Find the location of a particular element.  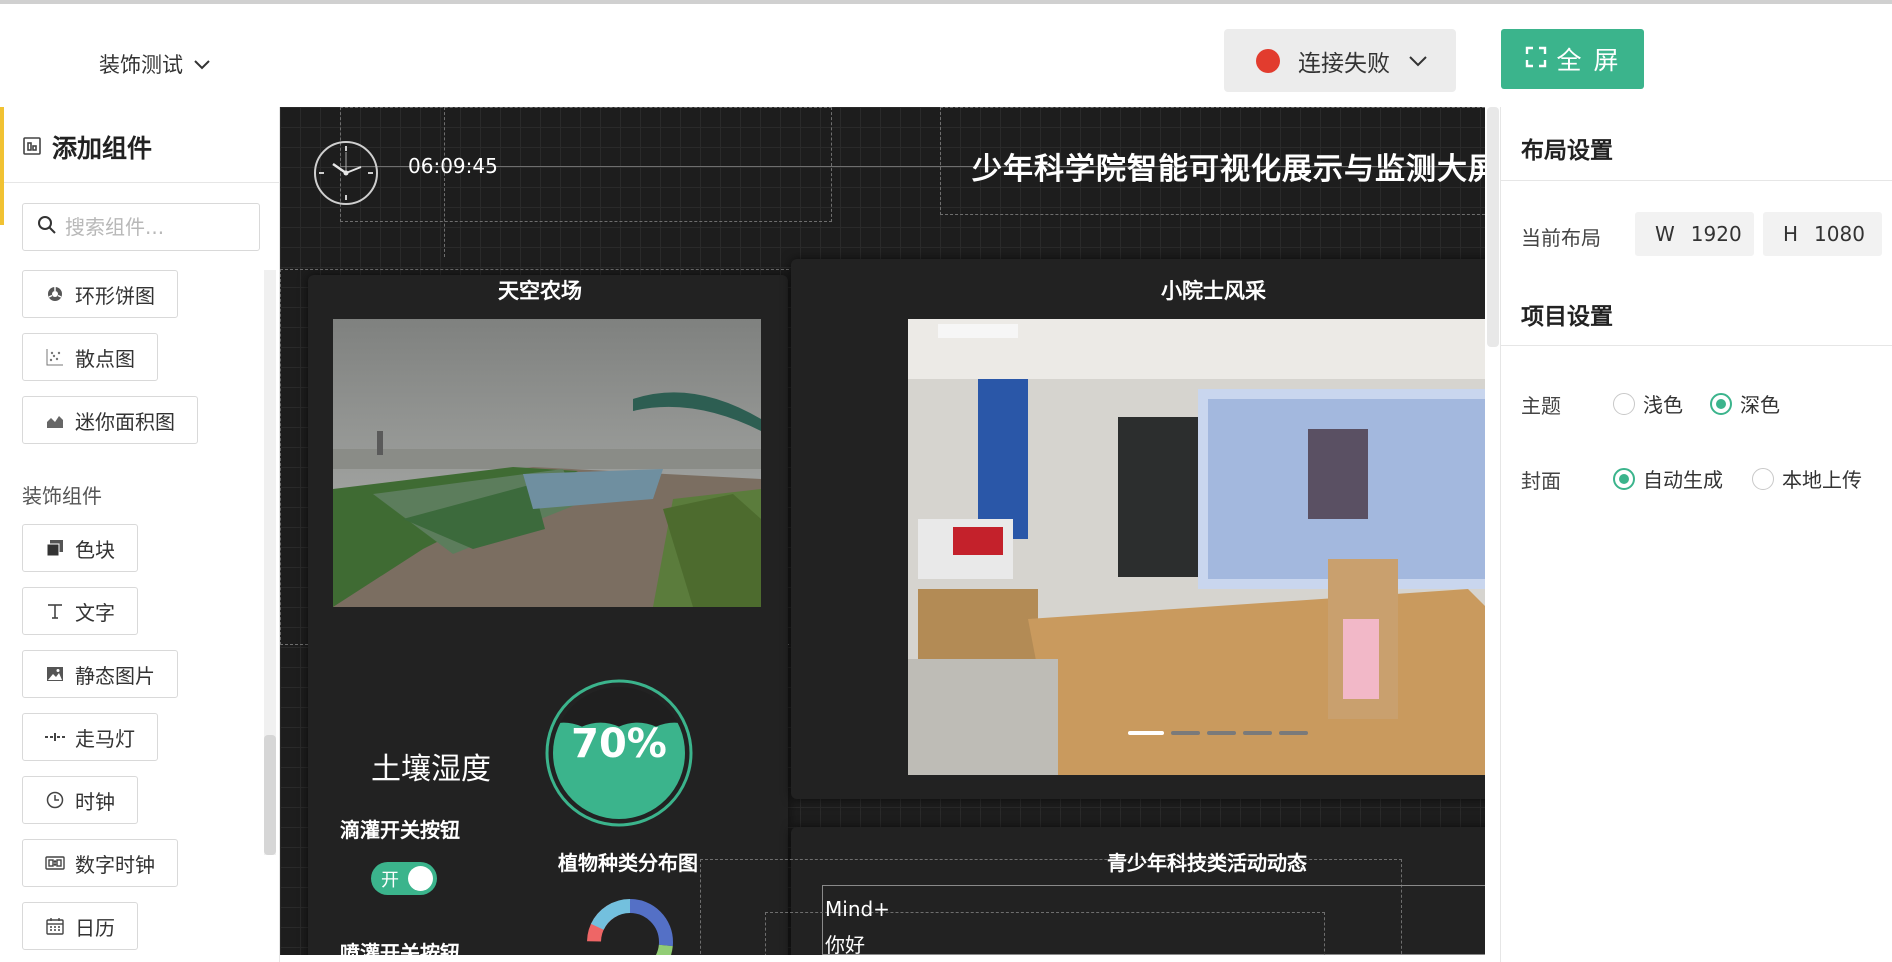

drip-toggle: 开 is located at coordinates (404, 878).